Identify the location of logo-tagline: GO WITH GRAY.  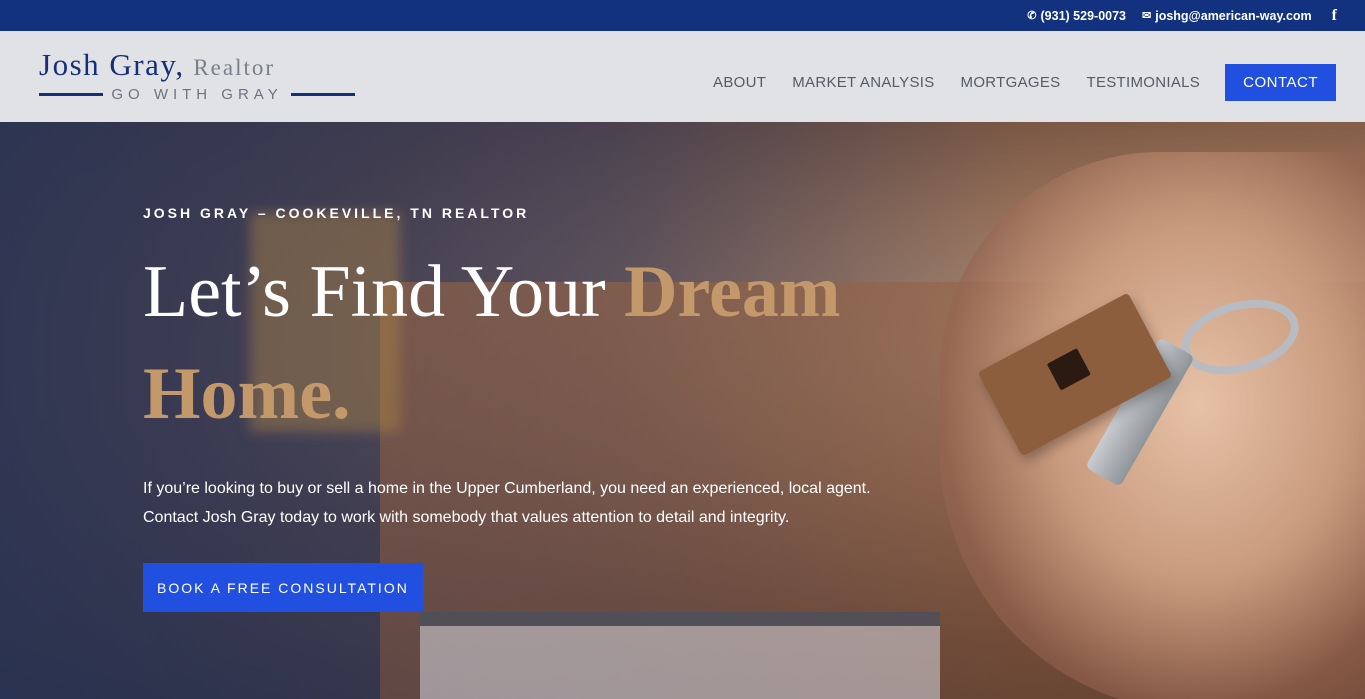
(197, 94).